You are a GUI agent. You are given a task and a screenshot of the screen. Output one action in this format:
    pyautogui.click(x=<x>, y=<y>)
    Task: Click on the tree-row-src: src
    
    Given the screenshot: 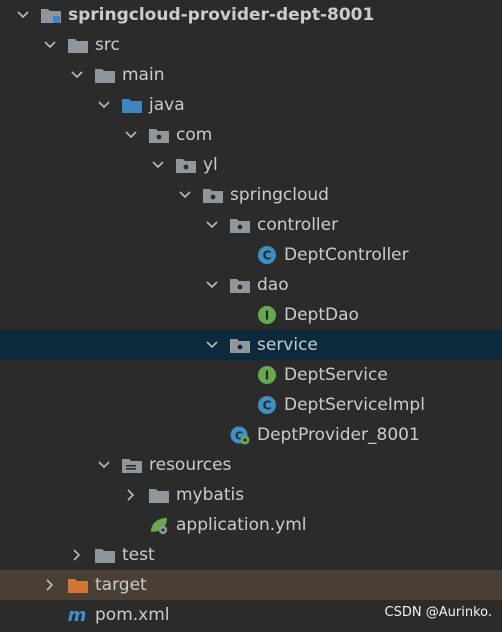 What is the action you would take?
    pyautogui.click(x=251, y=45)
    